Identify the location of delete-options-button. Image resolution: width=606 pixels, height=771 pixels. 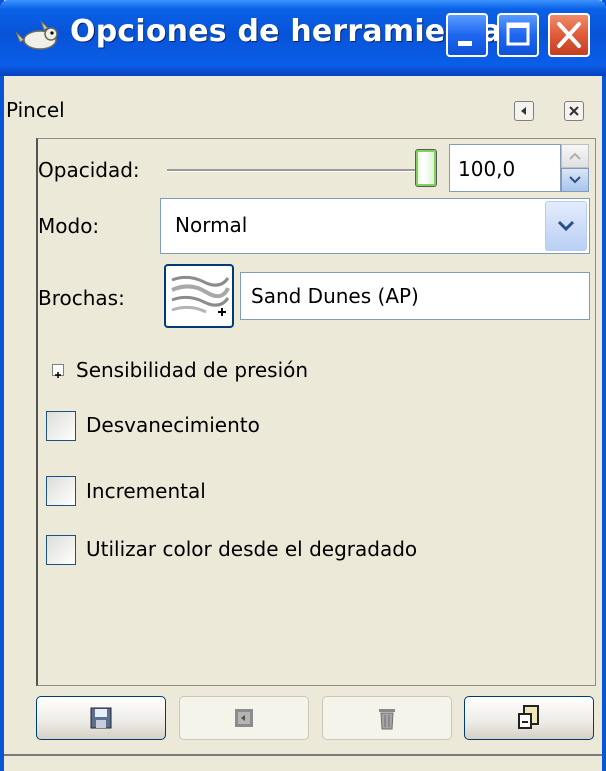
(387, 718).